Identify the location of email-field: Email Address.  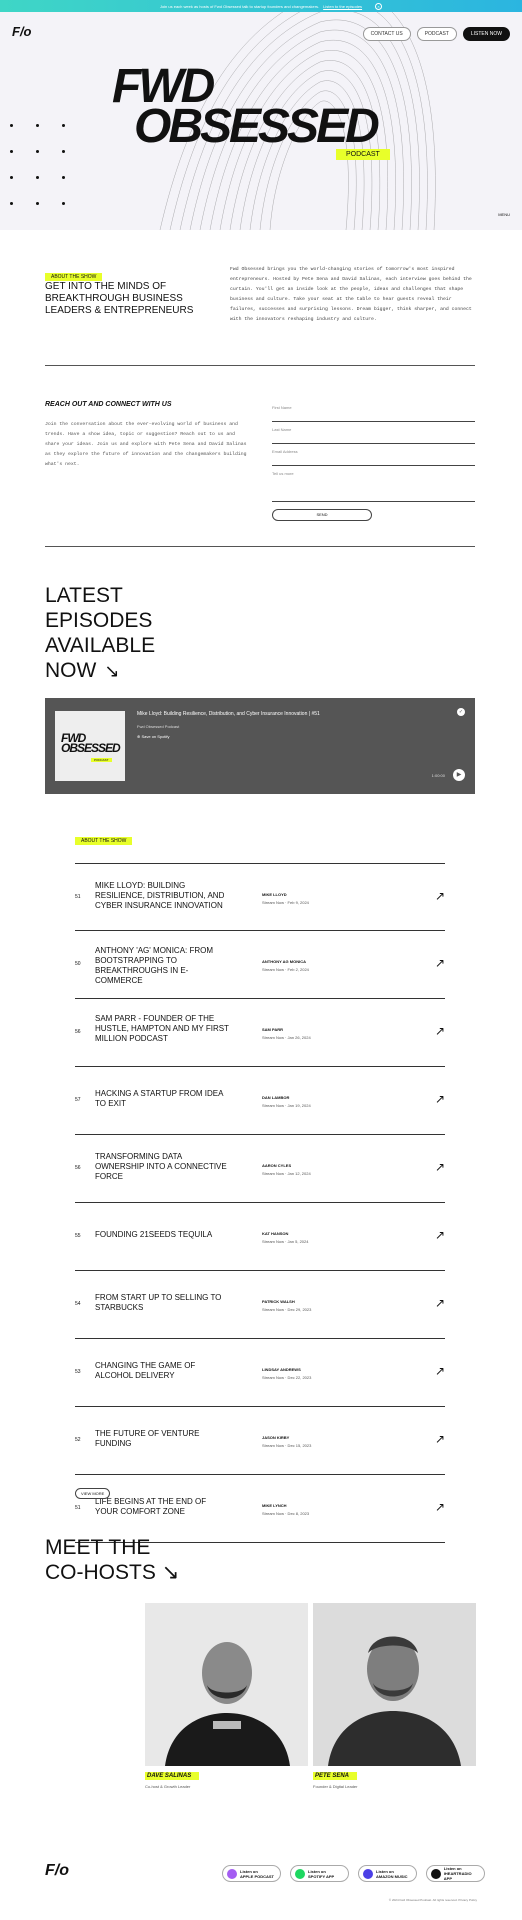
(373, 455).